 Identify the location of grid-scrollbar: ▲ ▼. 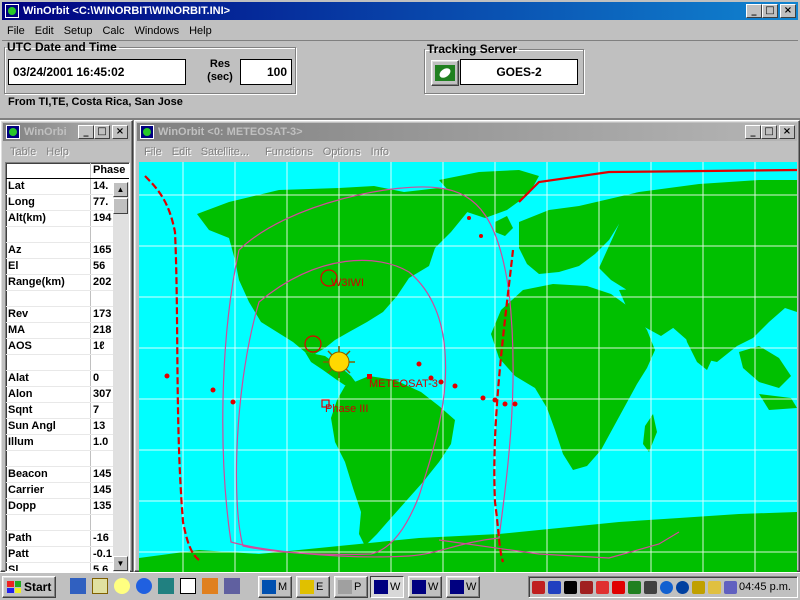
(121, 377).